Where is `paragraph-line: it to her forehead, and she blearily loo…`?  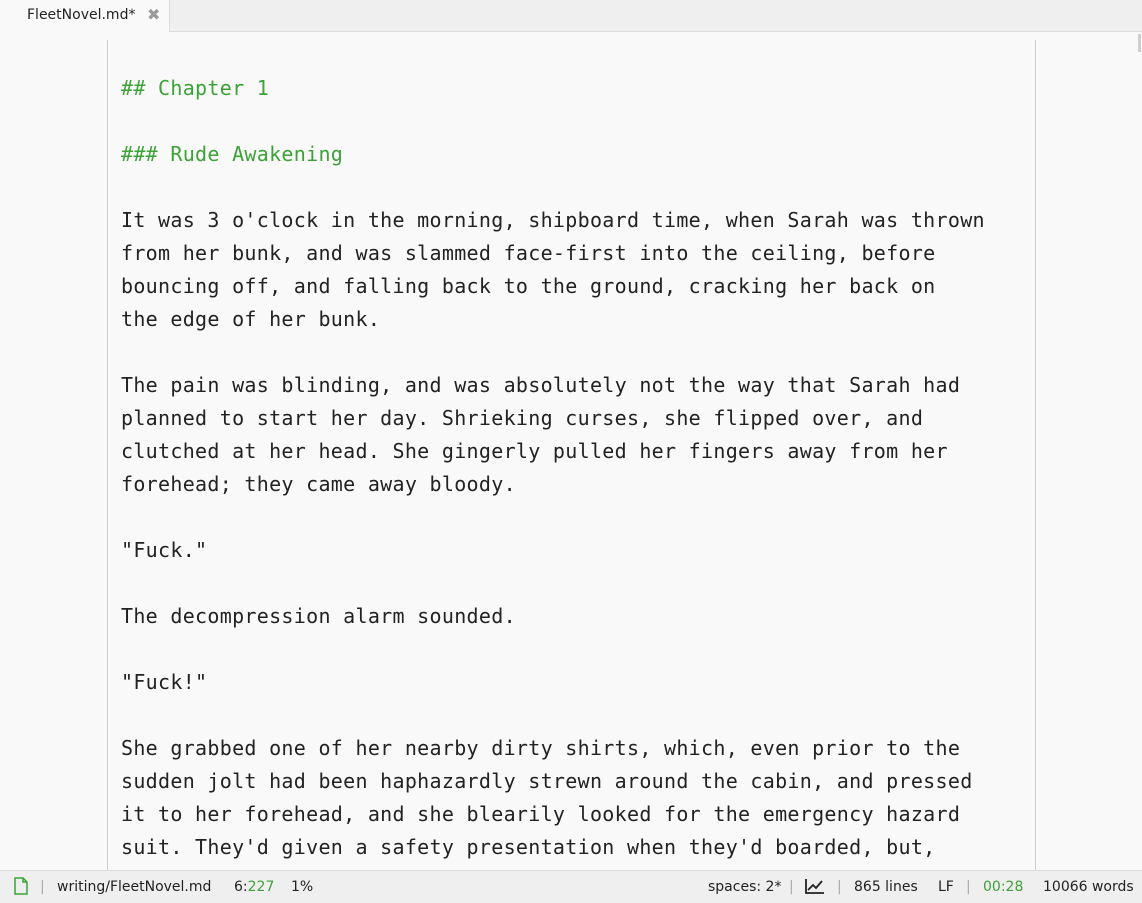
paragraph-line: it to her forehead, and she blearily loo… is located at coordinates (541, 814).